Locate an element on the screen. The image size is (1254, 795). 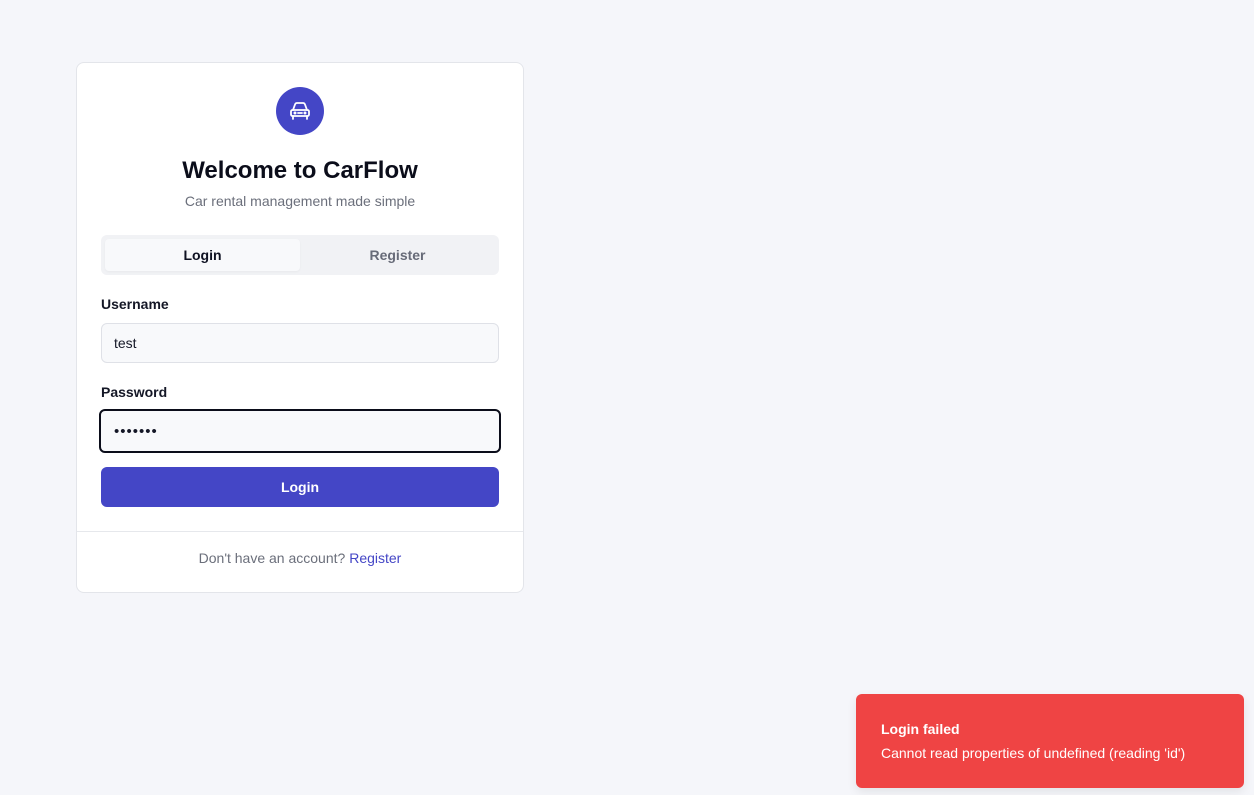
tab-register: Register is located at coordinates (397, 255).